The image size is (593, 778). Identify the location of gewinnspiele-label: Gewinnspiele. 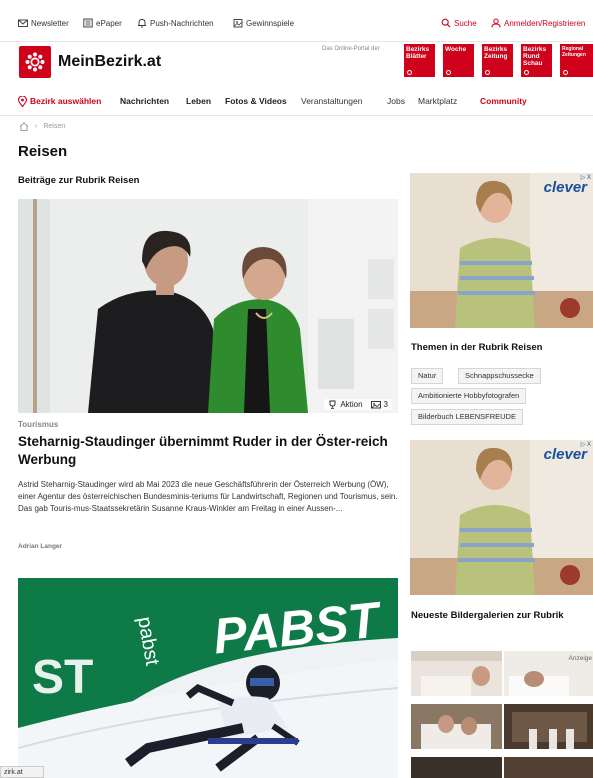
(270, 23).